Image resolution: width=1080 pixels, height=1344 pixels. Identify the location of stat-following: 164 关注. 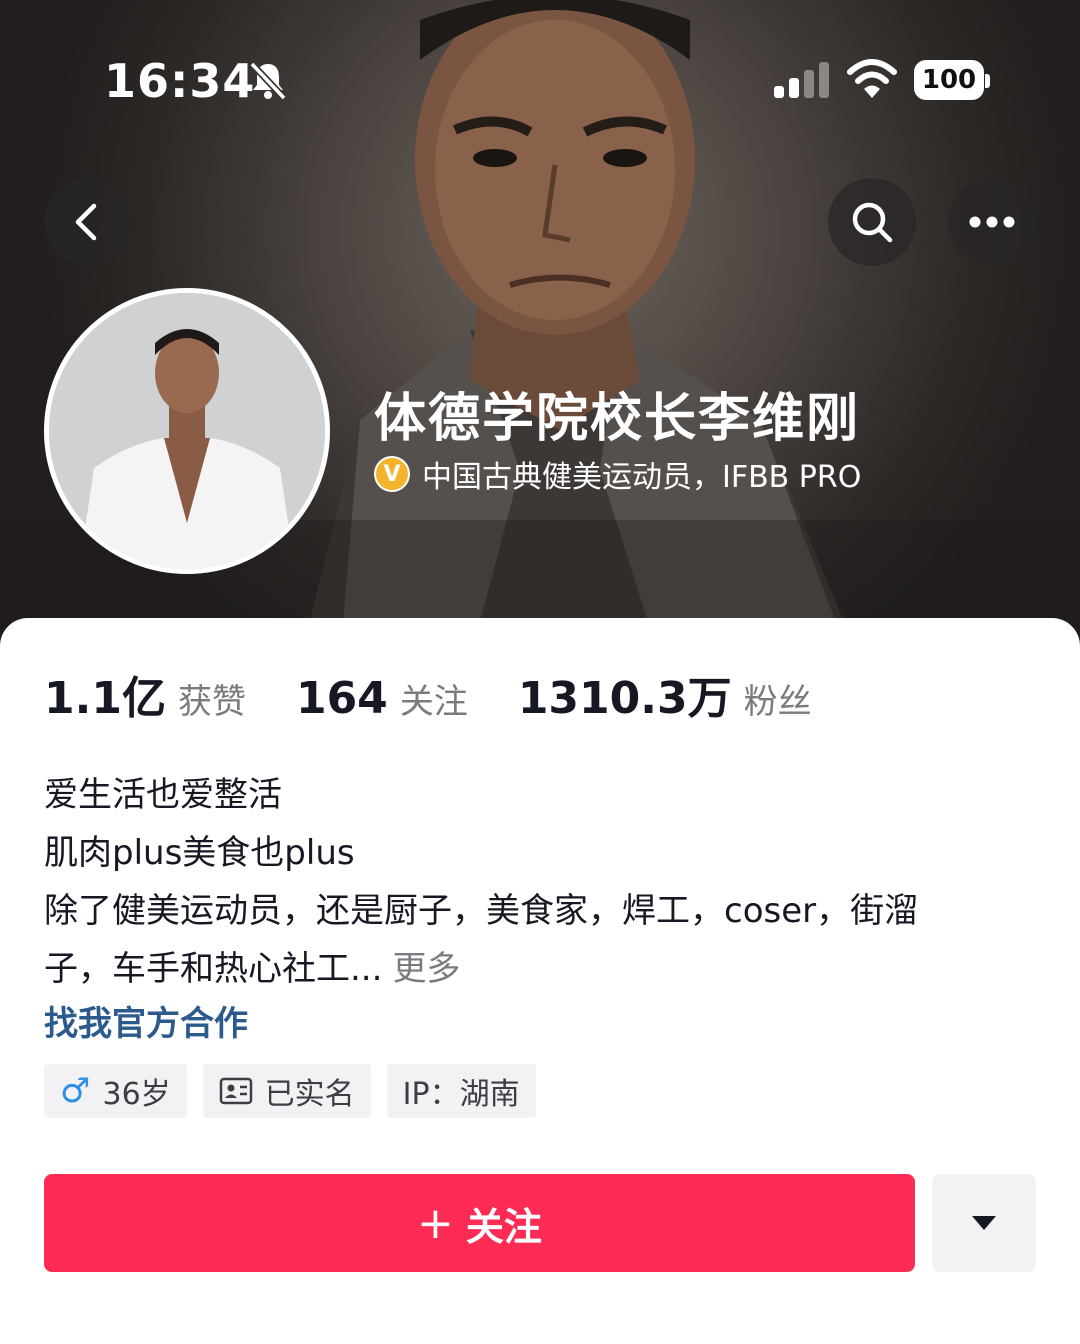
(382, 698).